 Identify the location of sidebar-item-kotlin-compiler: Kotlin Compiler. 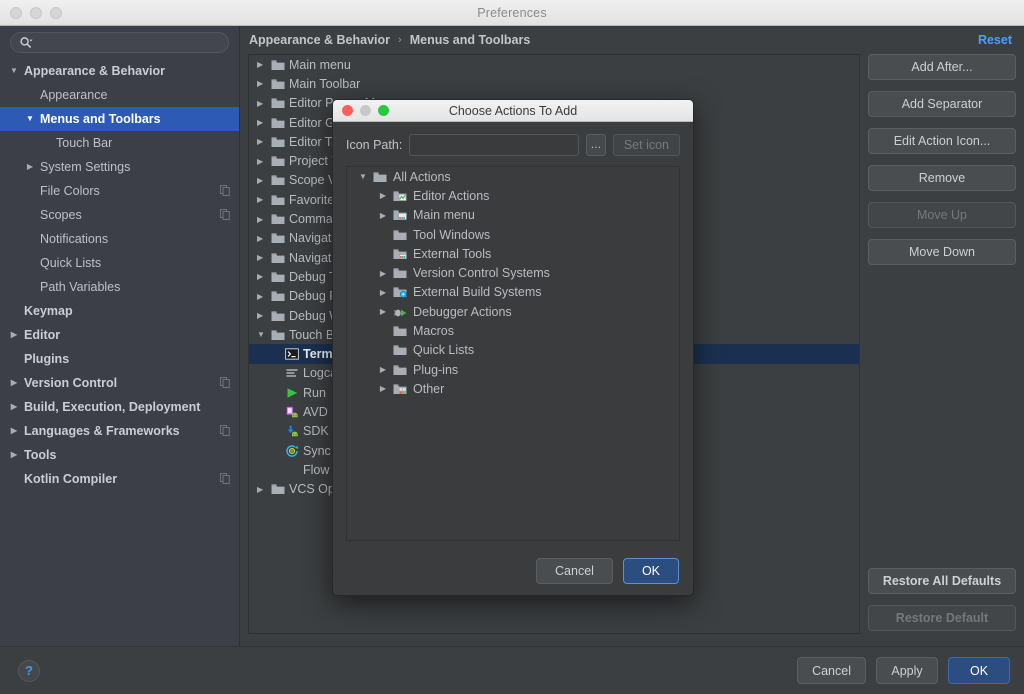
(119, 479).